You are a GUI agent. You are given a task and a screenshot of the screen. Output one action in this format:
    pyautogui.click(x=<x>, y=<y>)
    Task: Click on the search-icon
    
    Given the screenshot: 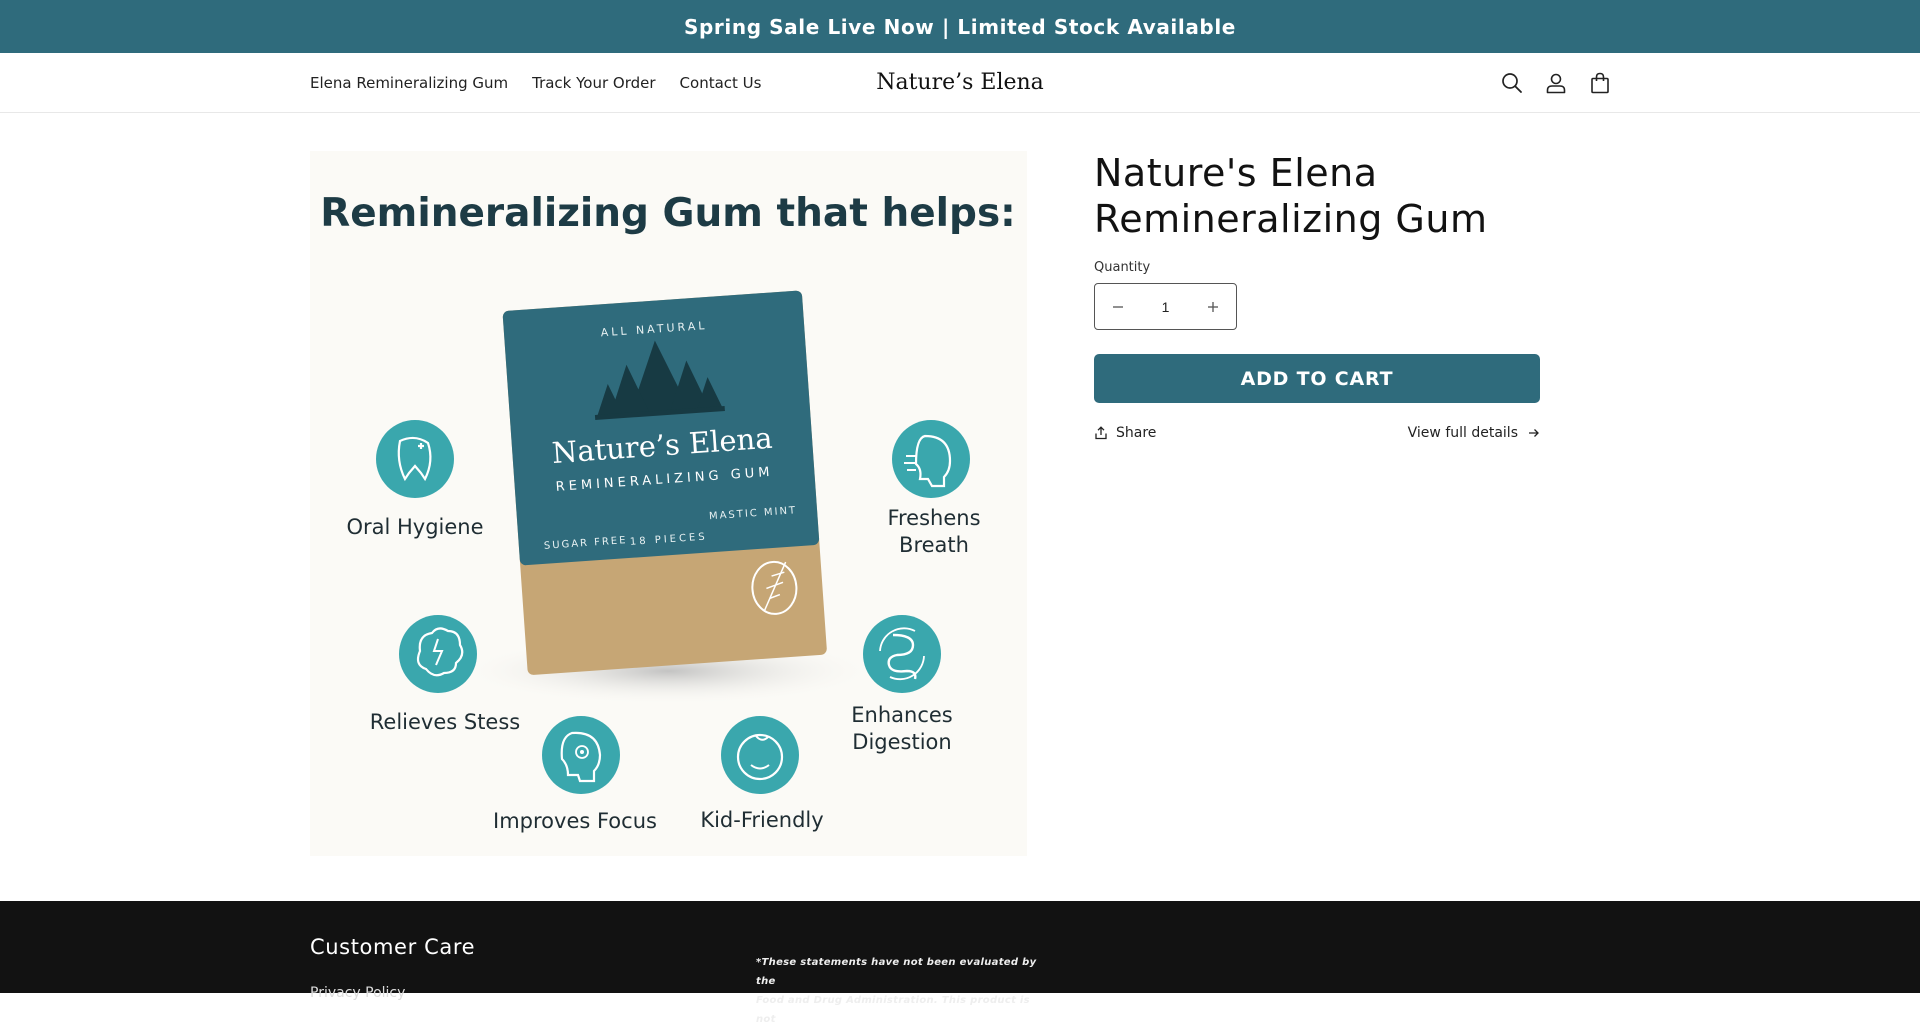 What is the action you would take?
    pyautogui.click(x=1512, y=83)
    